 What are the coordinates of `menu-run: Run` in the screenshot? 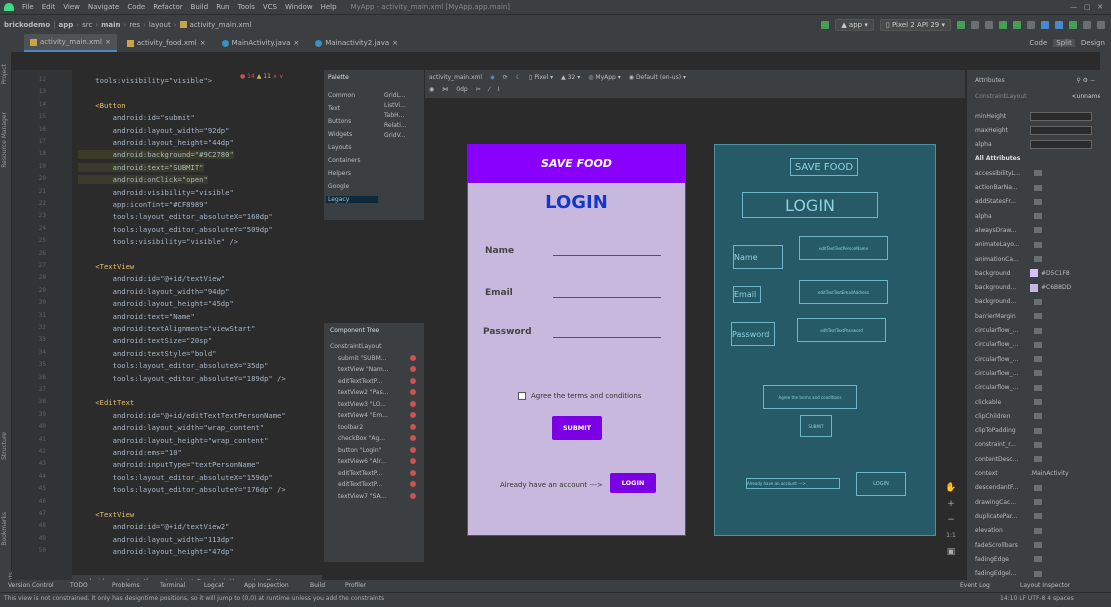 It's located at (222, 7).